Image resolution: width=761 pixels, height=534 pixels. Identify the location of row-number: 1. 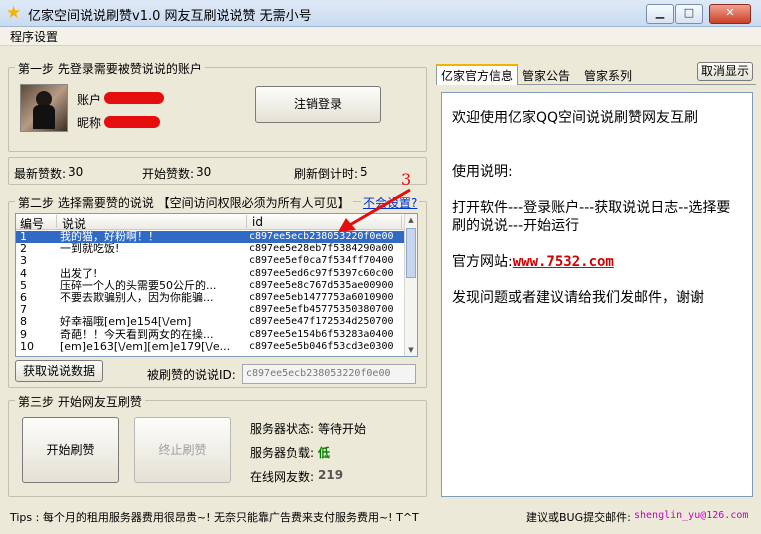
(23, 237).